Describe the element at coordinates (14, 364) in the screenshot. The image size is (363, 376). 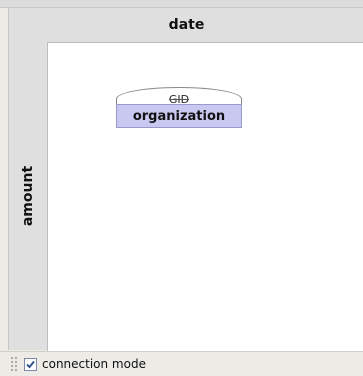
I see `toolbar-grip-handle` at that location.